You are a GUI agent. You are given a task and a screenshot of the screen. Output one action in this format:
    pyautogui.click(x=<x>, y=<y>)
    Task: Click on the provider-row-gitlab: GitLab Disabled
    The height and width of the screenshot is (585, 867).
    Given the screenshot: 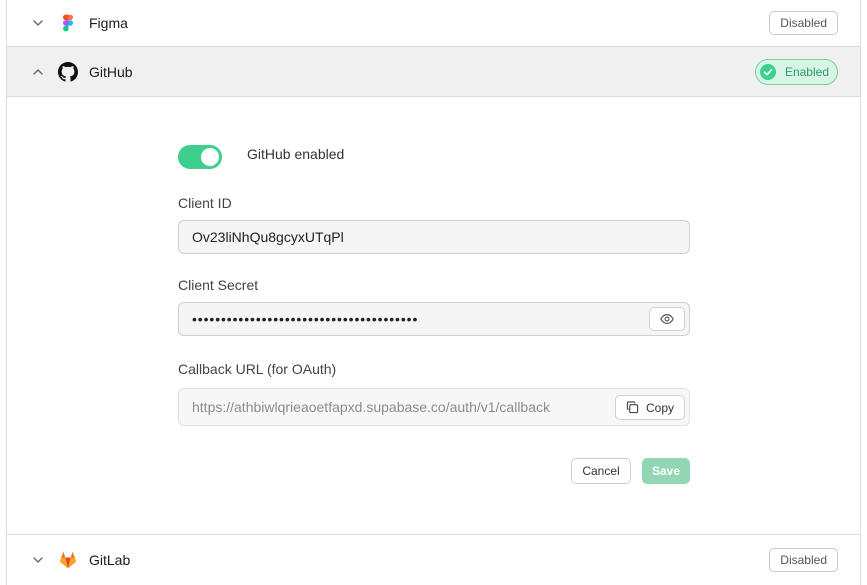 What is the action you would take?
    pyautogui.click(x=433, y=559)
    